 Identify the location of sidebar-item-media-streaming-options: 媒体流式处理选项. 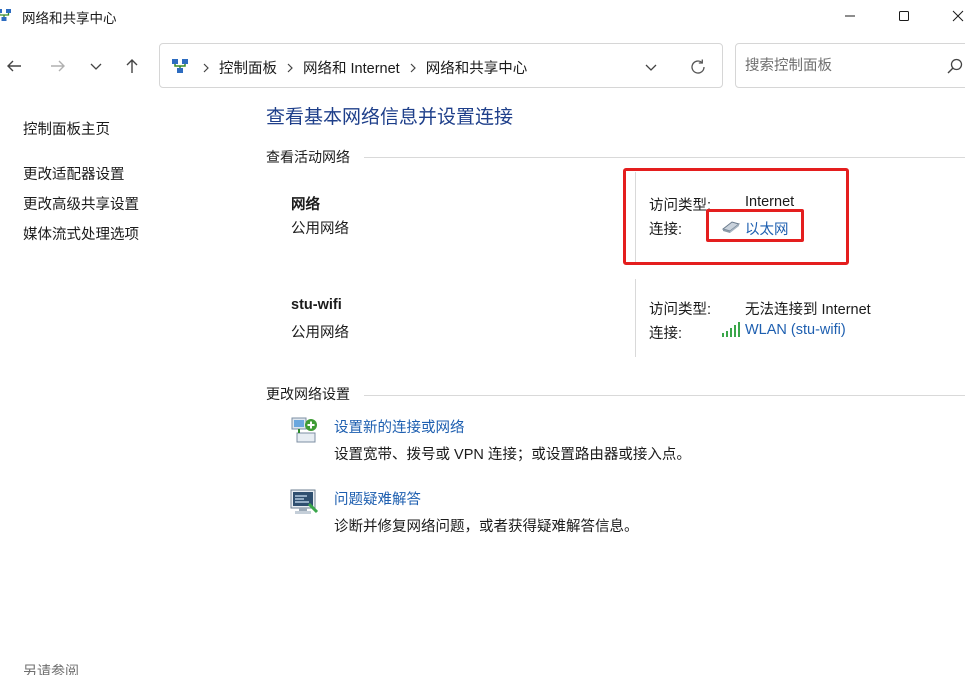
(81, 233).